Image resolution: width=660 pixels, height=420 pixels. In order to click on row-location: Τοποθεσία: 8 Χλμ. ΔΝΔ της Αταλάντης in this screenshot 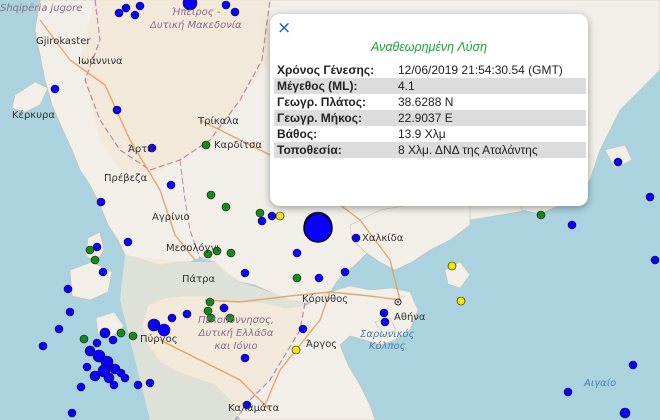, I will do `click(430, 150)`.